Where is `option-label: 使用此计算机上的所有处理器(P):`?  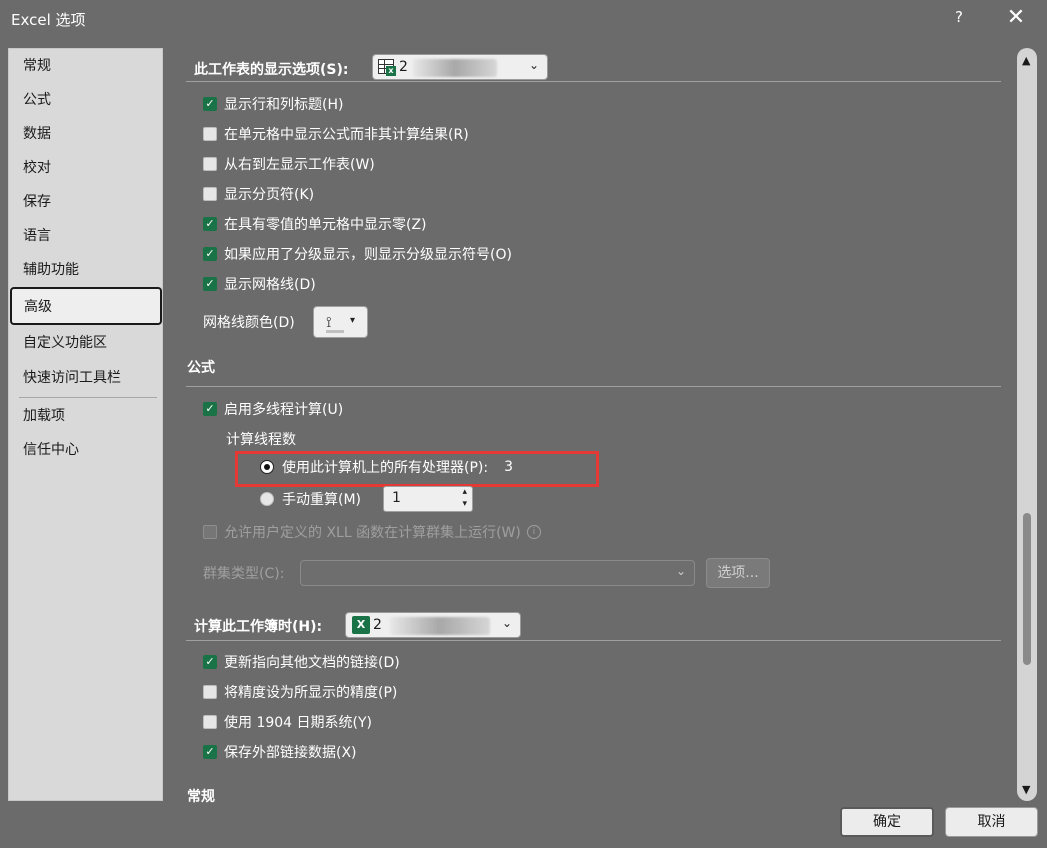
option-label: 使用此计算机上的所有处理器(P): is located at coordinates (385, 468).